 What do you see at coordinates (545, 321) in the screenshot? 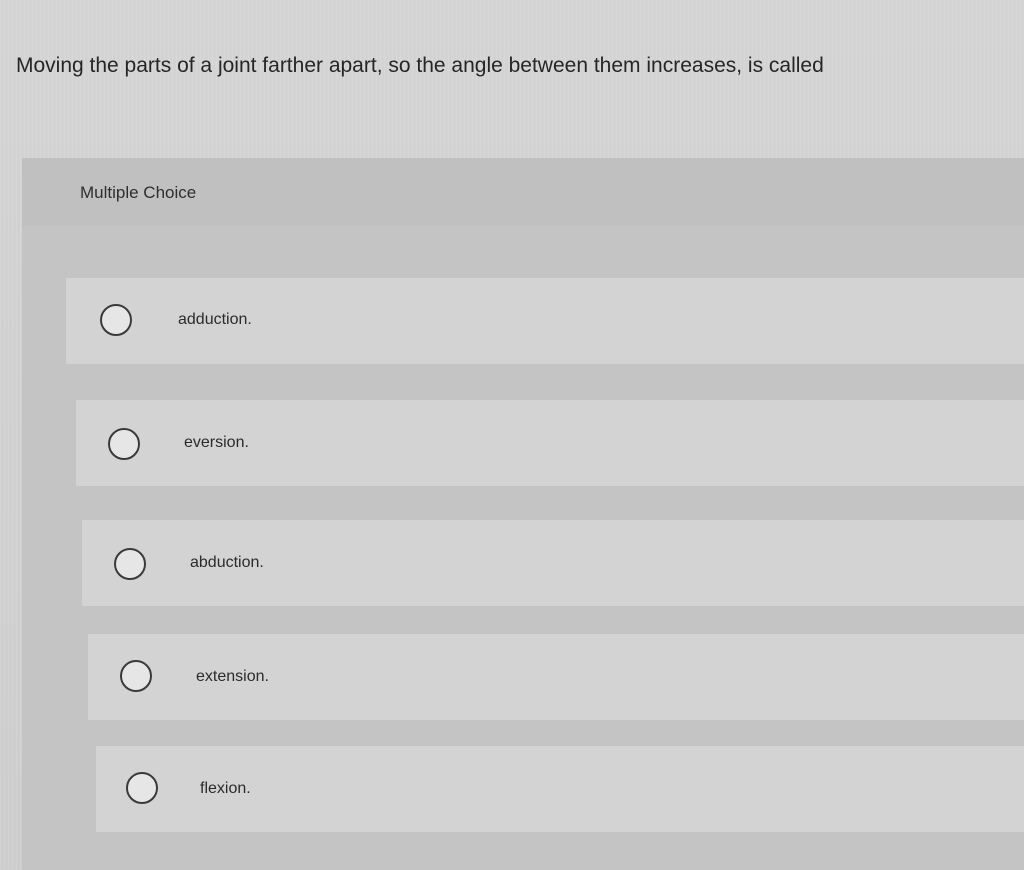
I see `answer-option: adduction.` at bounding box center [545, 321].